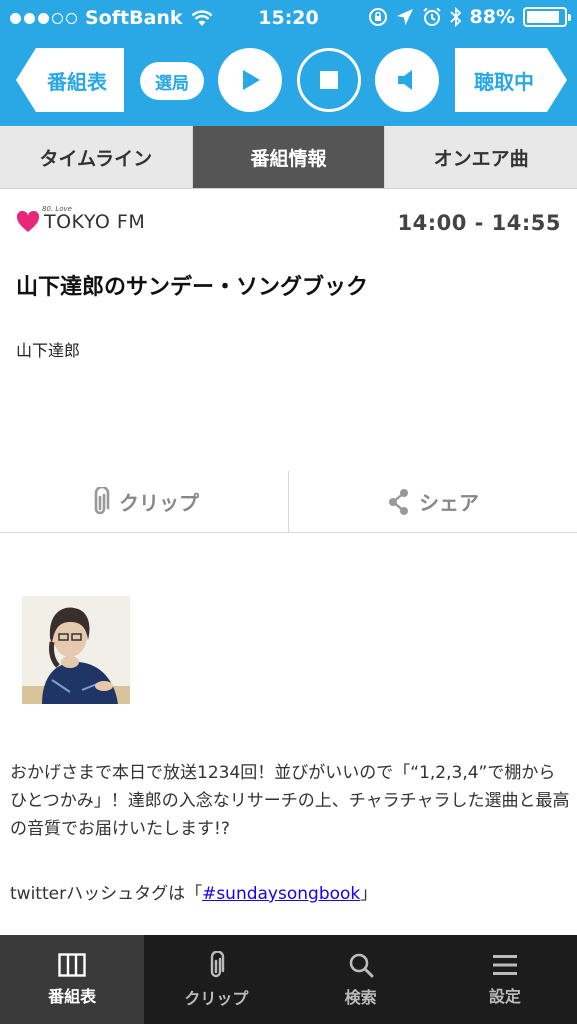  I want to click on stop-button, so click(329, 80).